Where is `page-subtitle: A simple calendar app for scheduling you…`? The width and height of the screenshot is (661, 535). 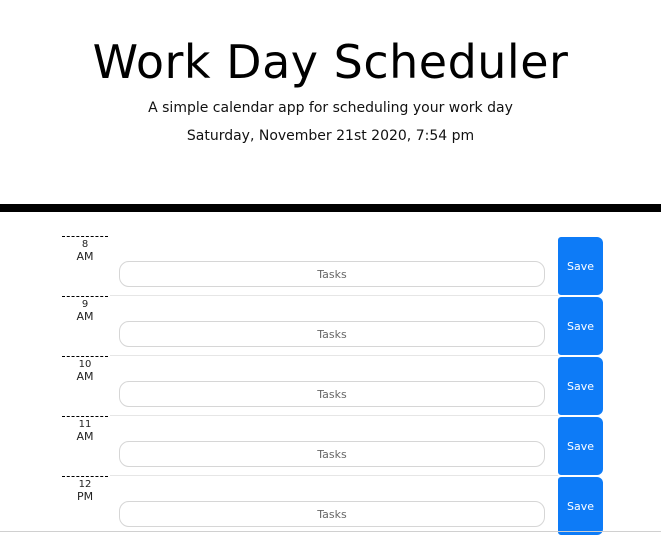 page-subtitle: A simple calendar app for scheduling you… is located at coordinates (330, 108).